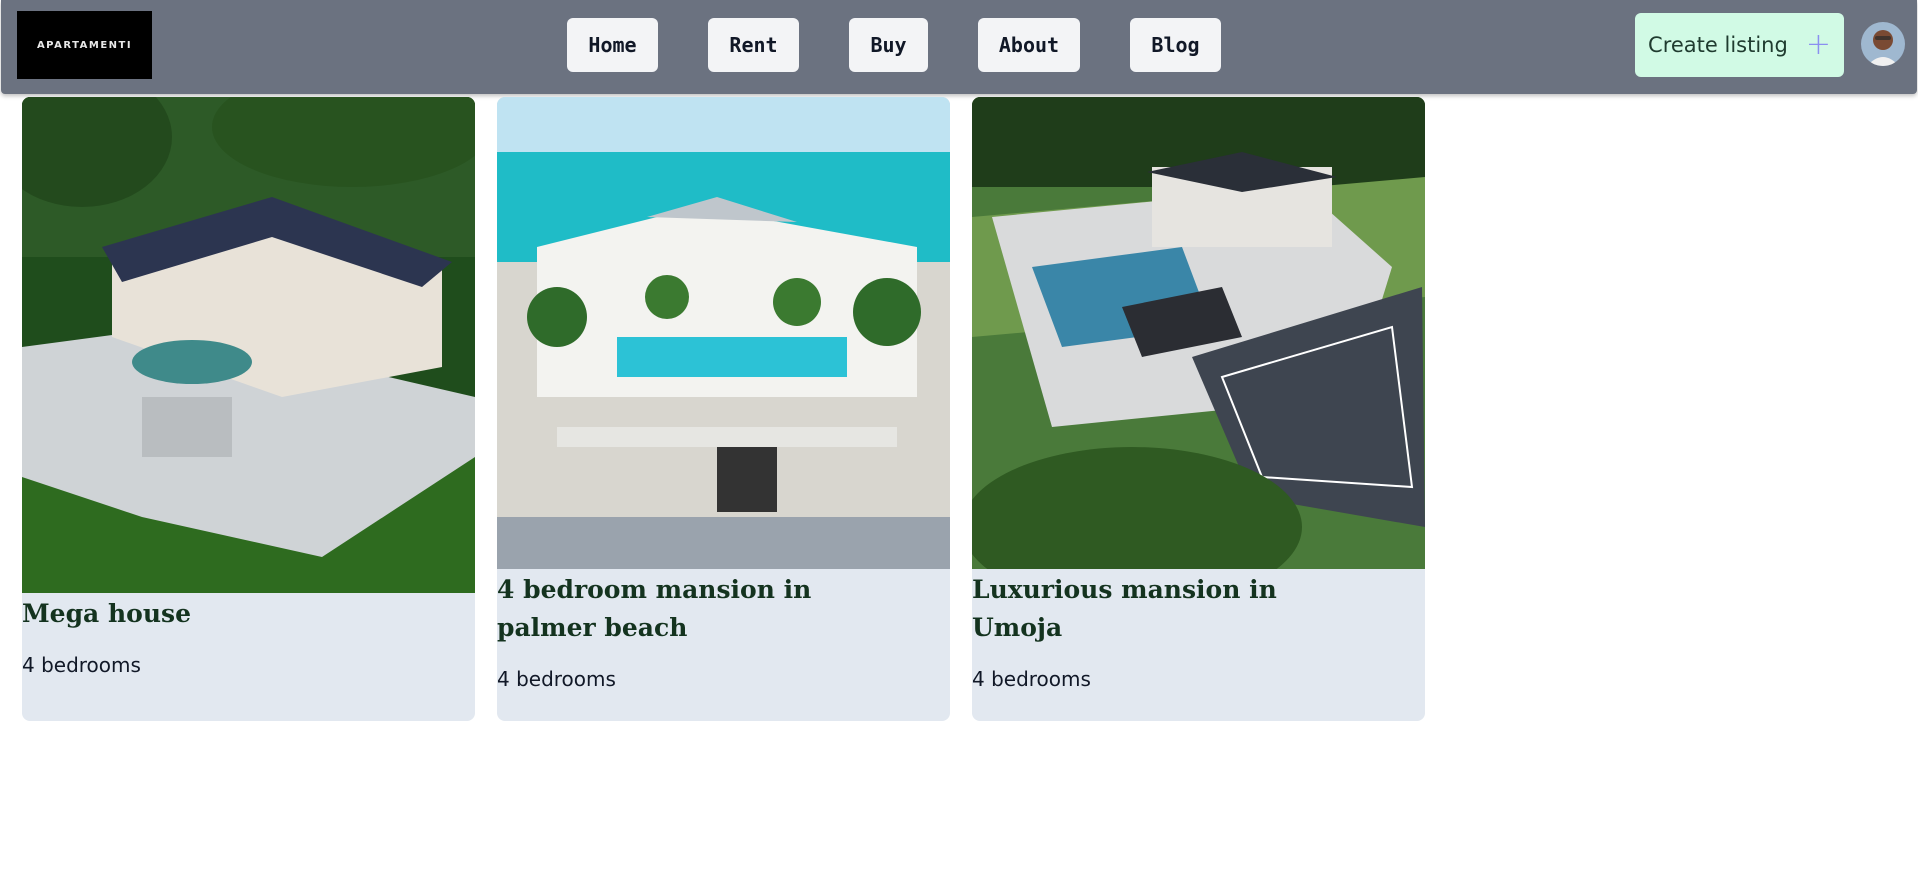  I want to click on brand-logo: APARTAMENTI, so click(84, 45).